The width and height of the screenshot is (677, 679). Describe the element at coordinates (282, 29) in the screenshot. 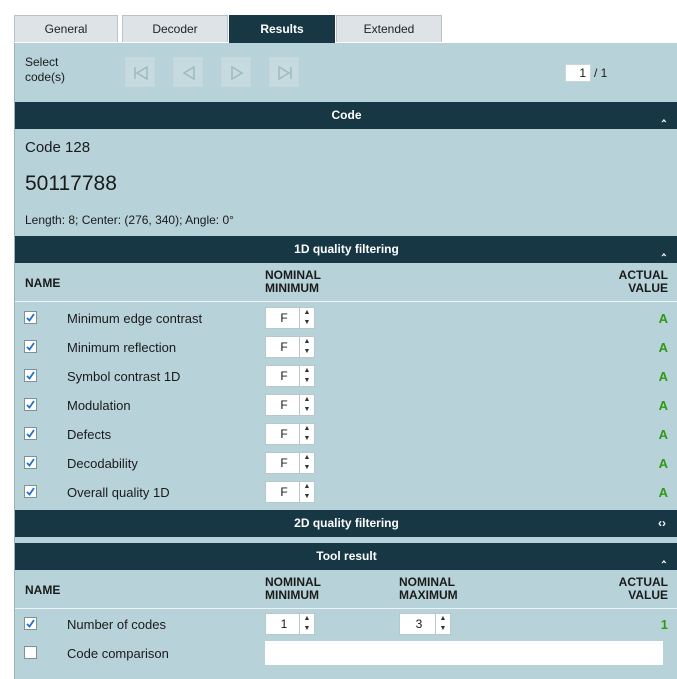

I see `tab-results: Results` at that location.